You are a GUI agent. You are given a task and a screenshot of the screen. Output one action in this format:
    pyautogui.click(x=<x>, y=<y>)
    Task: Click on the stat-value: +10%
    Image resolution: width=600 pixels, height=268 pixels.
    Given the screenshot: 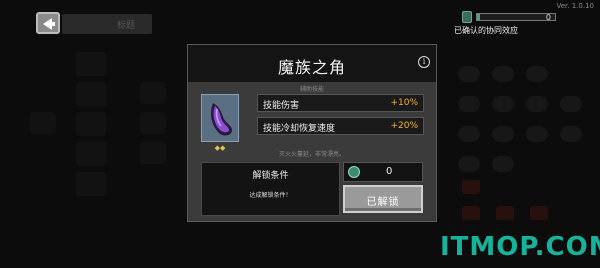 What is the action you would take?
    pyautogui.click(x=404, y=103)
    